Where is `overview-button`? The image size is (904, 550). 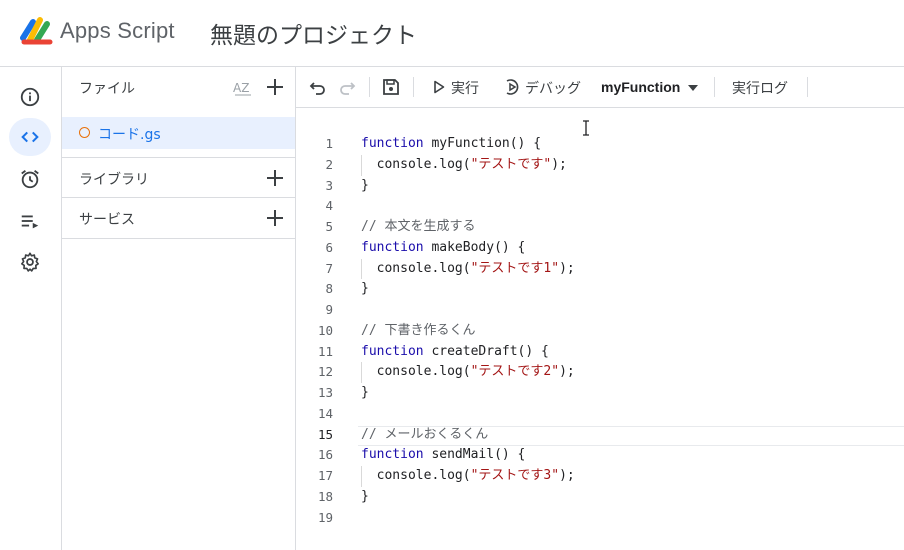
overview-button is located at coordinates (30, 97).